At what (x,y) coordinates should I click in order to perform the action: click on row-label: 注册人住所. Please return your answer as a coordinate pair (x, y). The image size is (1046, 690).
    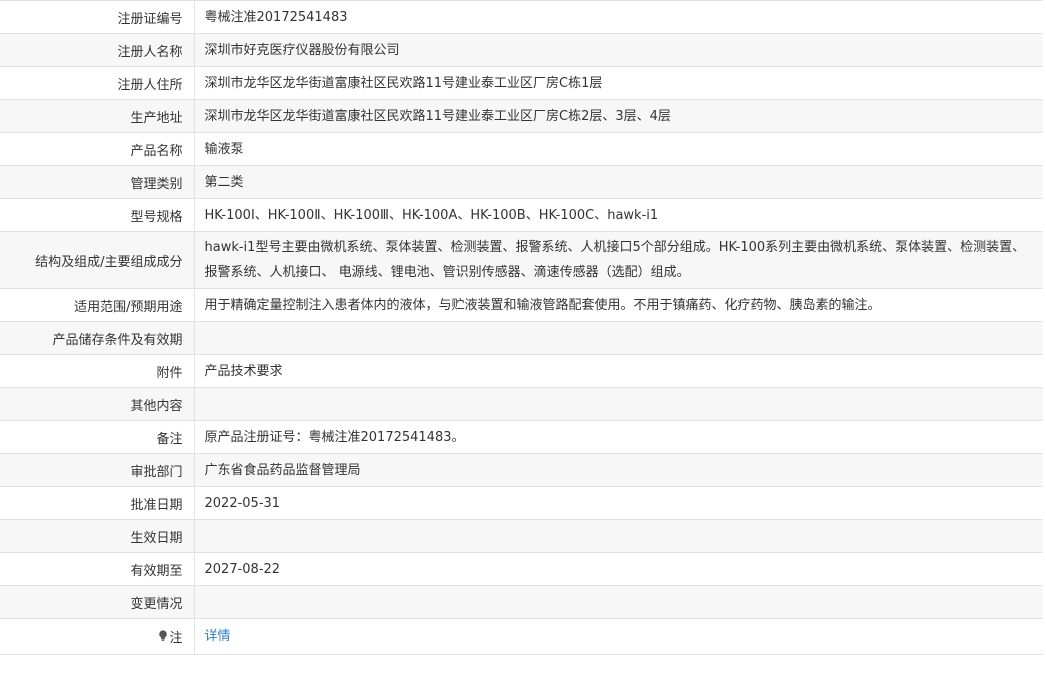
    Looking at the image, I should click on (97, 83).